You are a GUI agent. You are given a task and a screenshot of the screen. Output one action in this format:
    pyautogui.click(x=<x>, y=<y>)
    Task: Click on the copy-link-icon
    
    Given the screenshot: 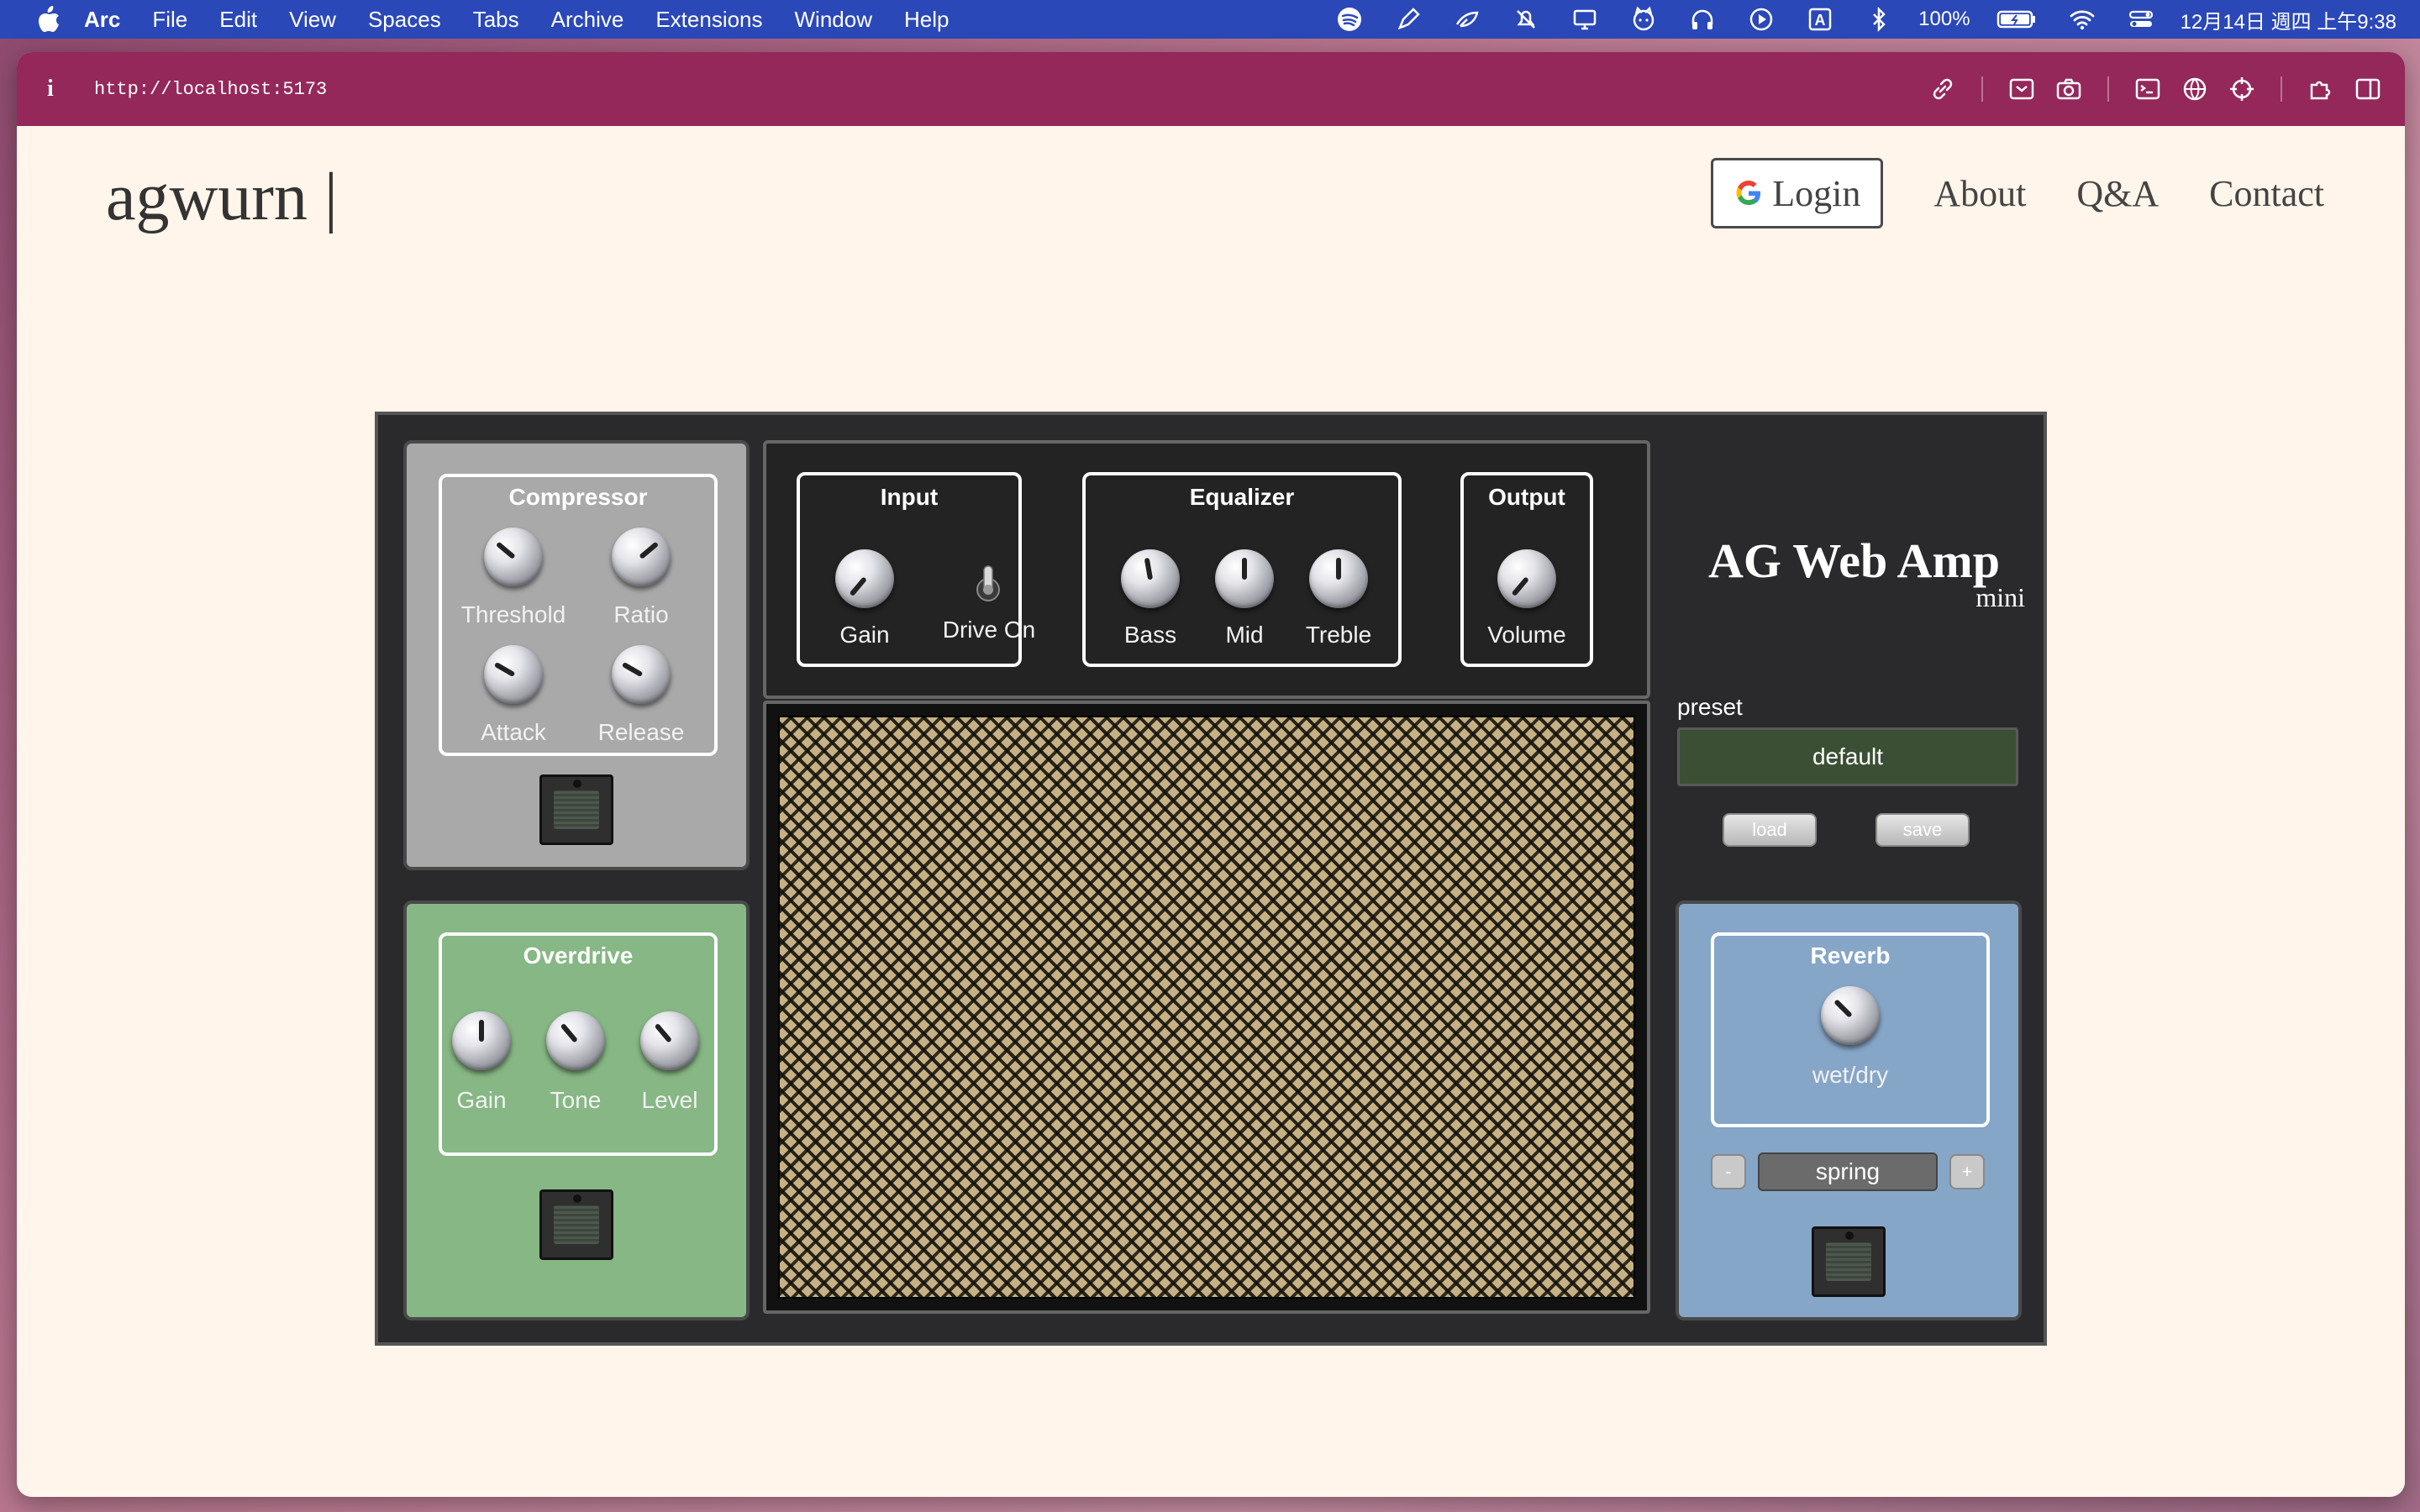 What is the action you would take?
    pyautogui.click(x=1942, y=89)
    